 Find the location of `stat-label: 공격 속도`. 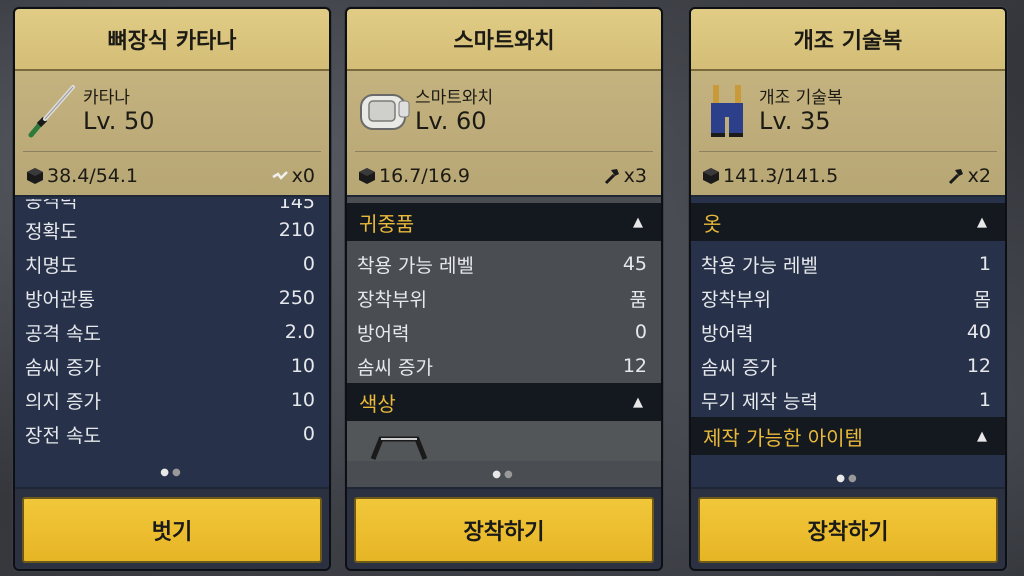

stat-label: 공격 속도 is located at coordinates (63, 333).